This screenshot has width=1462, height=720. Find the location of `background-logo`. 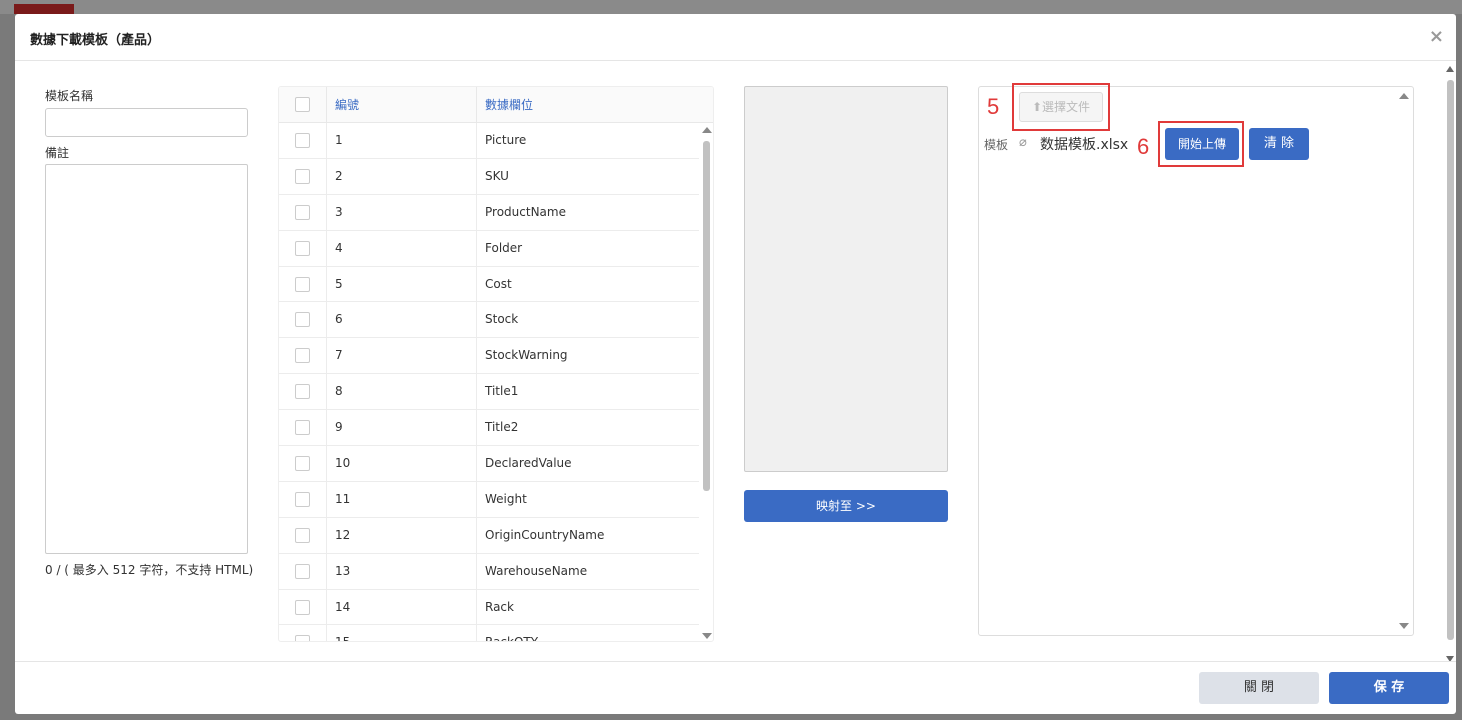

background-logo is located at coordinates (44, 9).